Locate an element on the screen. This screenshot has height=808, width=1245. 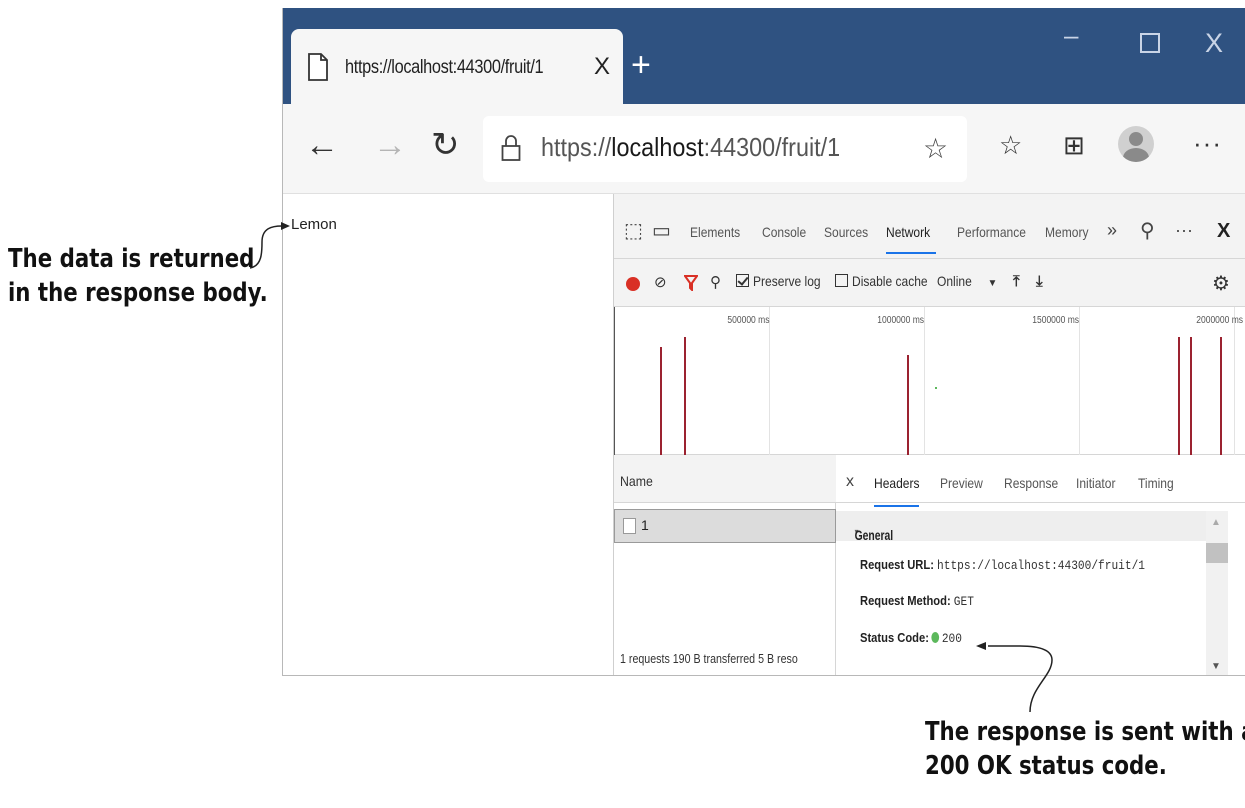
maximize-button is located at coordinates (1150, 43).